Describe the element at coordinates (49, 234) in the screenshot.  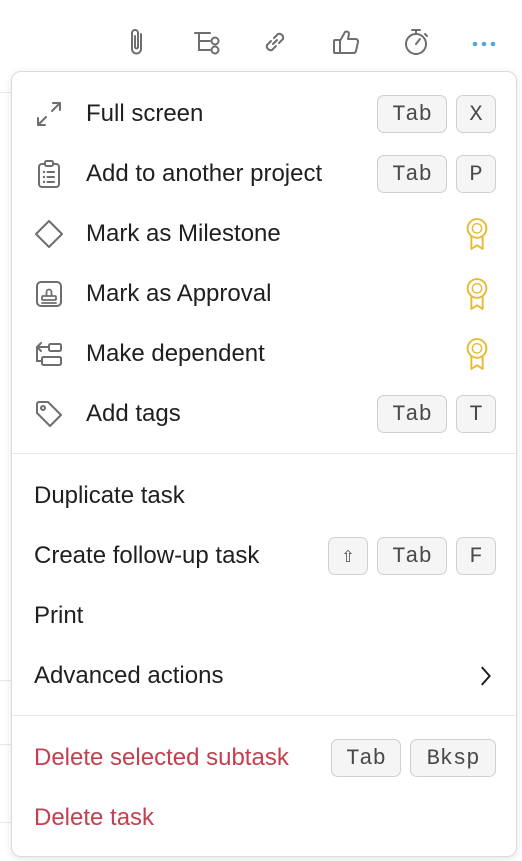
I see `diamond-icon` at that location.